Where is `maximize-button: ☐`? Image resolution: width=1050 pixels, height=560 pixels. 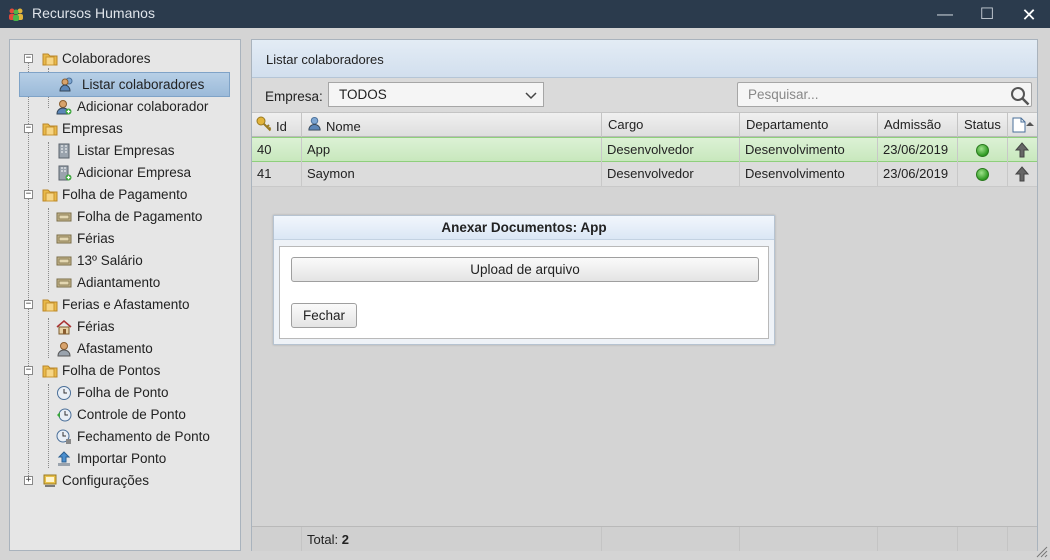
maximize-button: ☐ is located at coordinates (987, 15).